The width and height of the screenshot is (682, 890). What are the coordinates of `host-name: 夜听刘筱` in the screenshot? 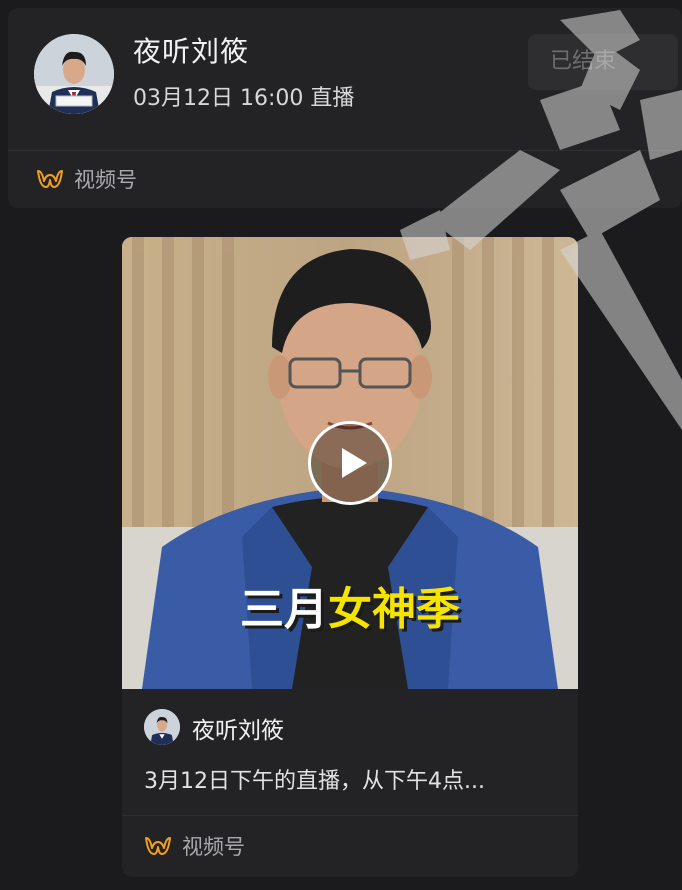 It's located at (191, 50).